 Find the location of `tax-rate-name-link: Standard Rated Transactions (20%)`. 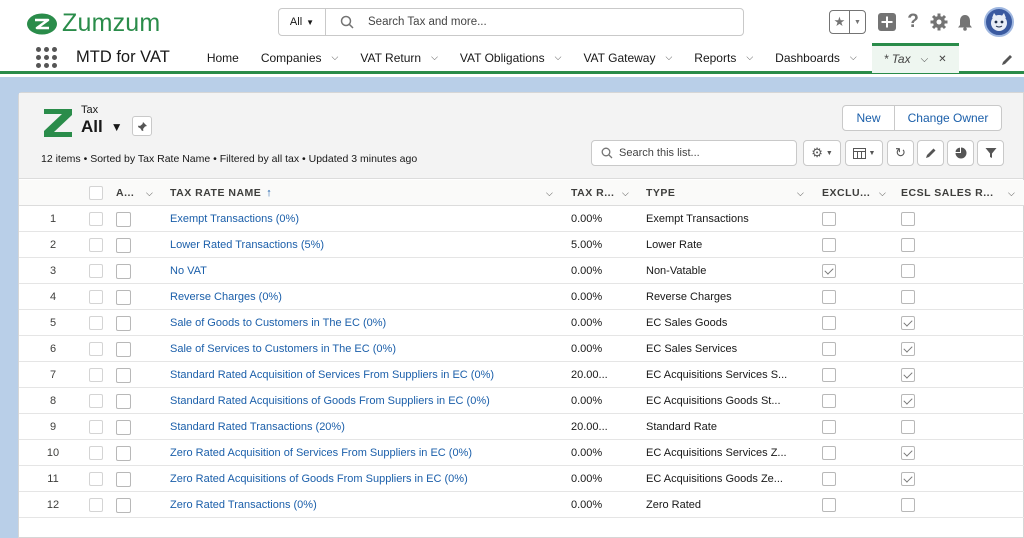

tax-rate-name-link: Standard Rated Transactions (20%) is located at coordinates (367, 427).